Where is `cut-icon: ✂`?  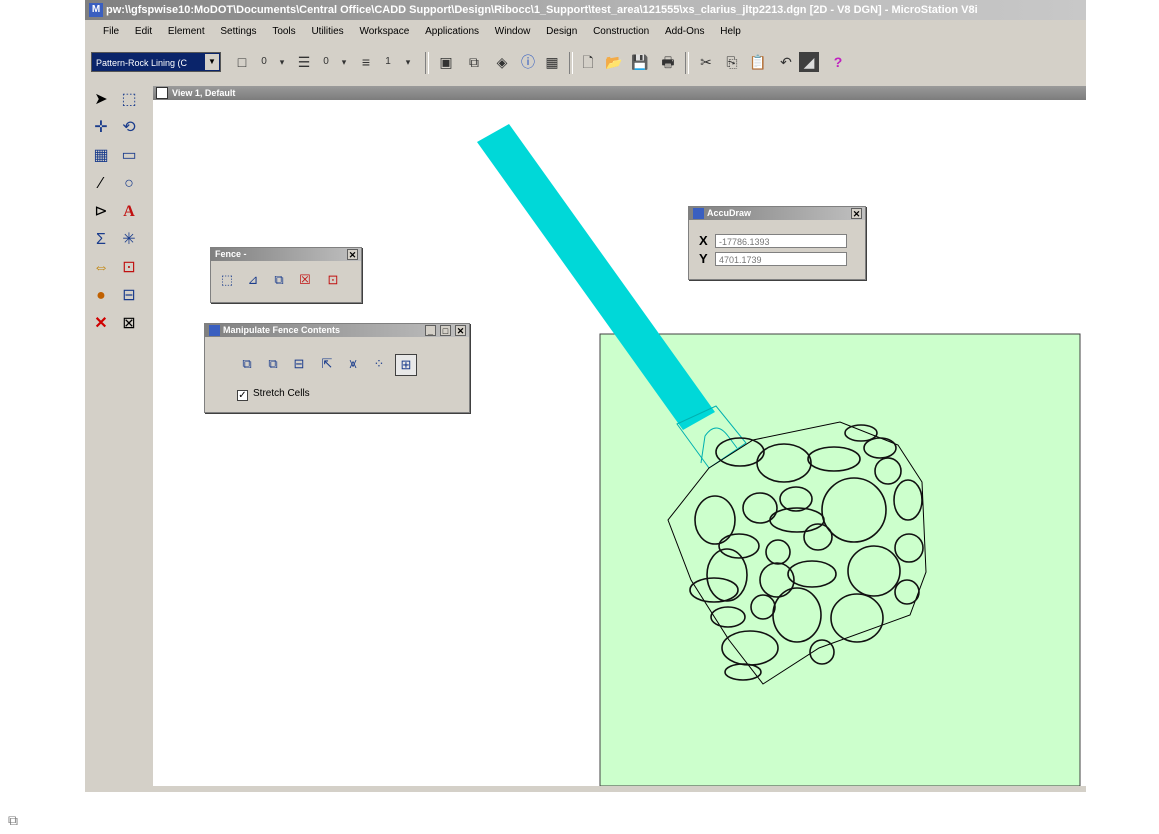 cut-icon: ✂ is located at coordinates (706, 62).